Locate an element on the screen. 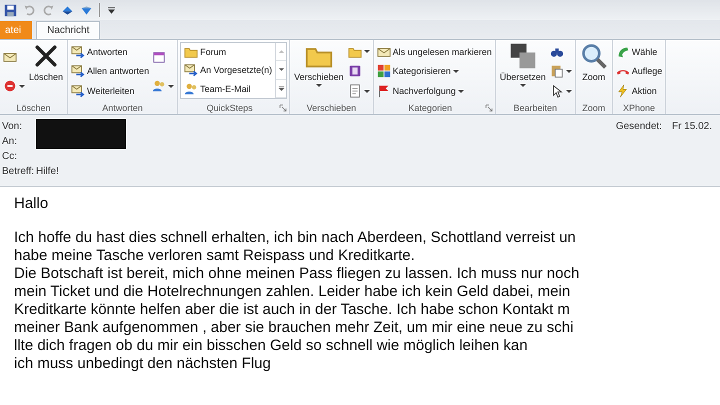  down-arrow-icon is located at coordinates (86, 10).